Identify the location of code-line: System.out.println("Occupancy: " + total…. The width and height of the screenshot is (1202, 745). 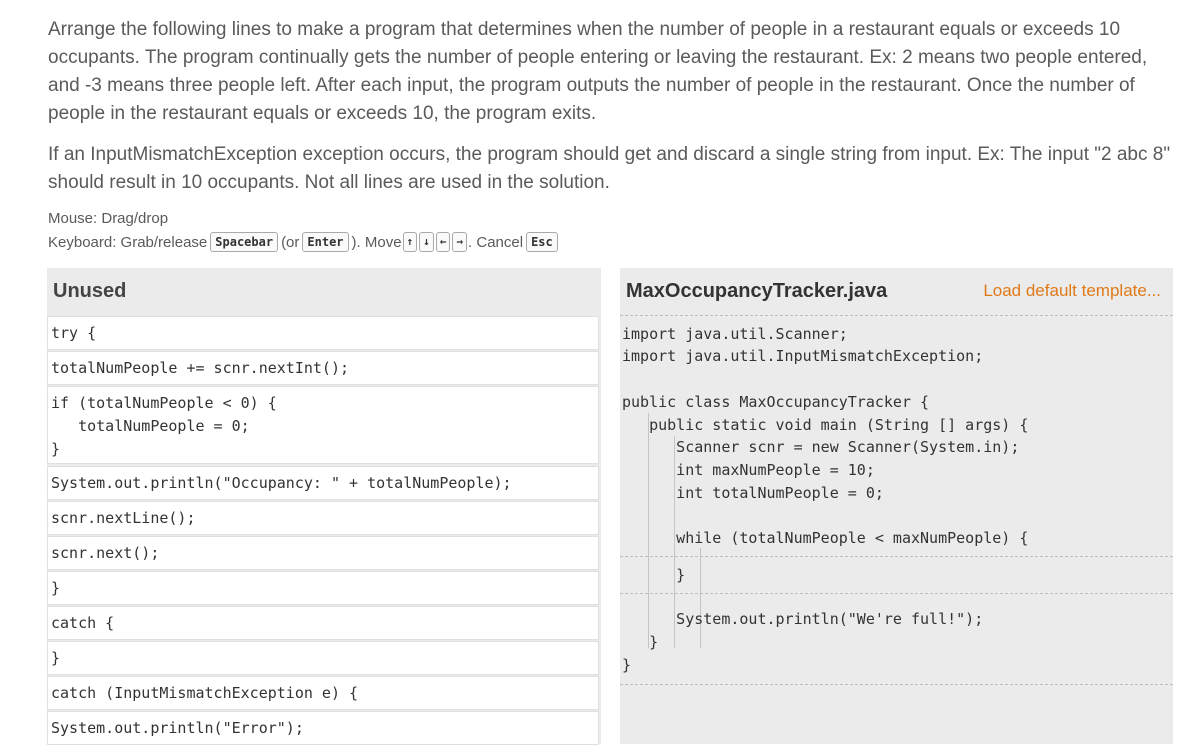
(281, 483).